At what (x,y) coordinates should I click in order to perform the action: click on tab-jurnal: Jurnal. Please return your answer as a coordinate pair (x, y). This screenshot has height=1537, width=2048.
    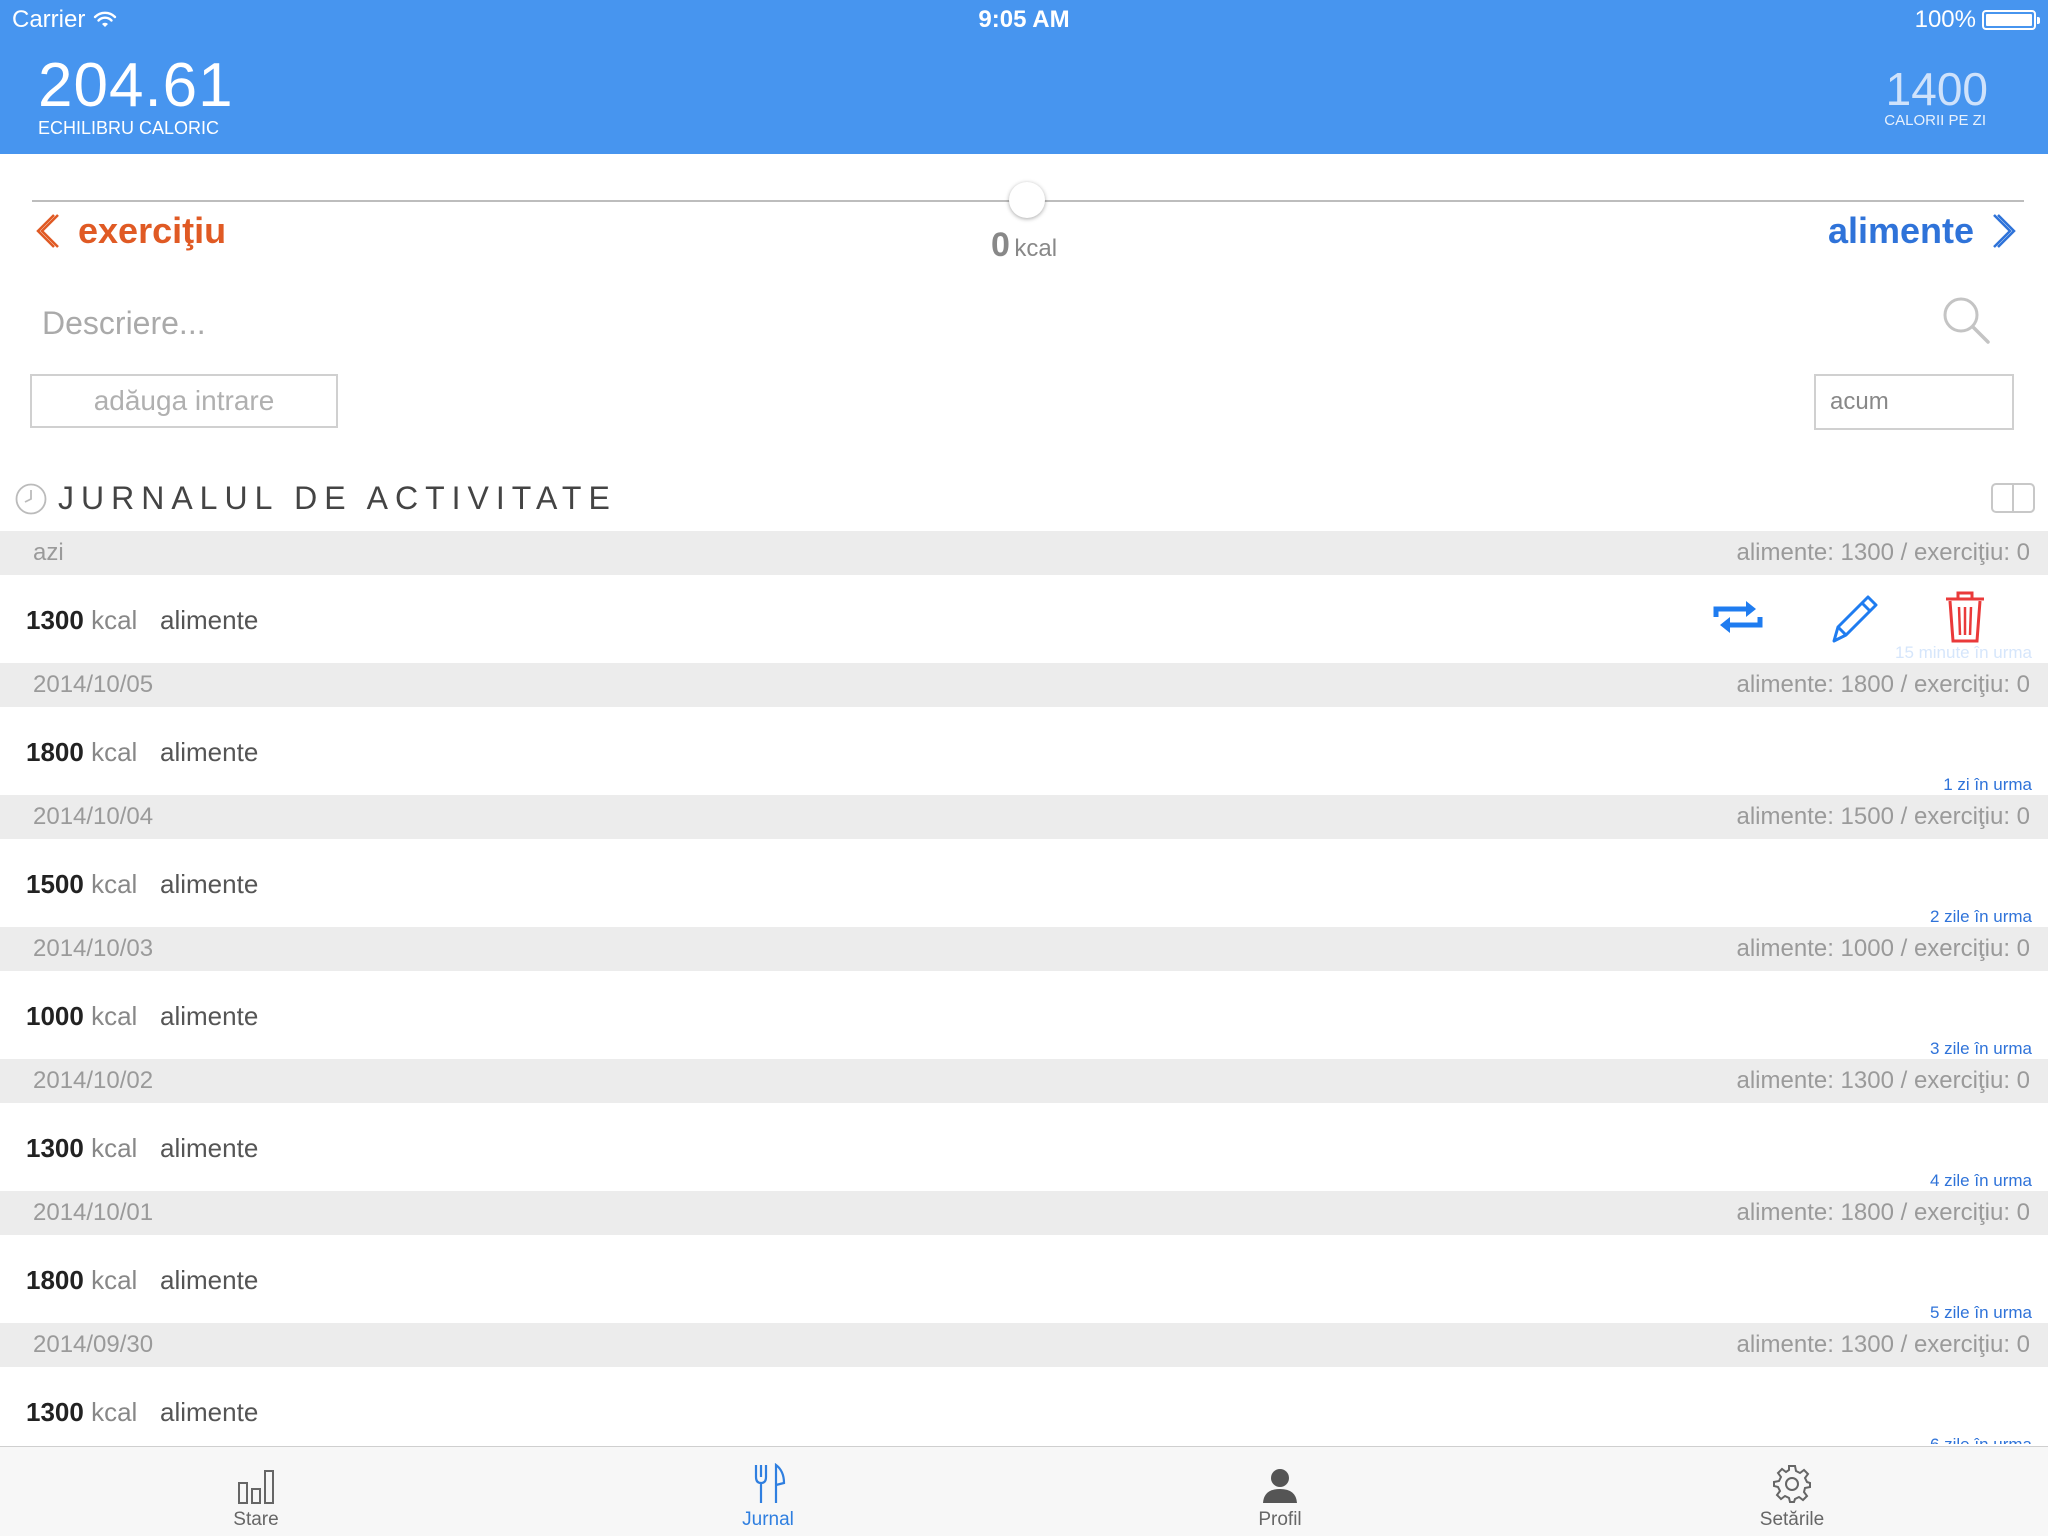
    Looking at the image, I should click on (768, 1492).